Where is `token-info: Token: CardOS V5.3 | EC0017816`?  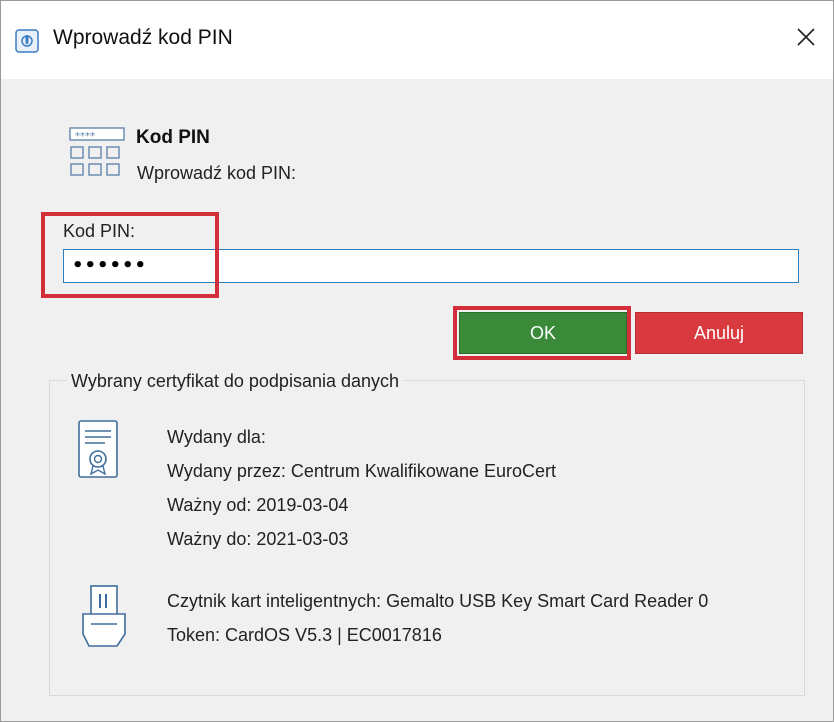 token-info: Token: CardOS V5.3 | EC0017816 is located at coordinates (304, 635).